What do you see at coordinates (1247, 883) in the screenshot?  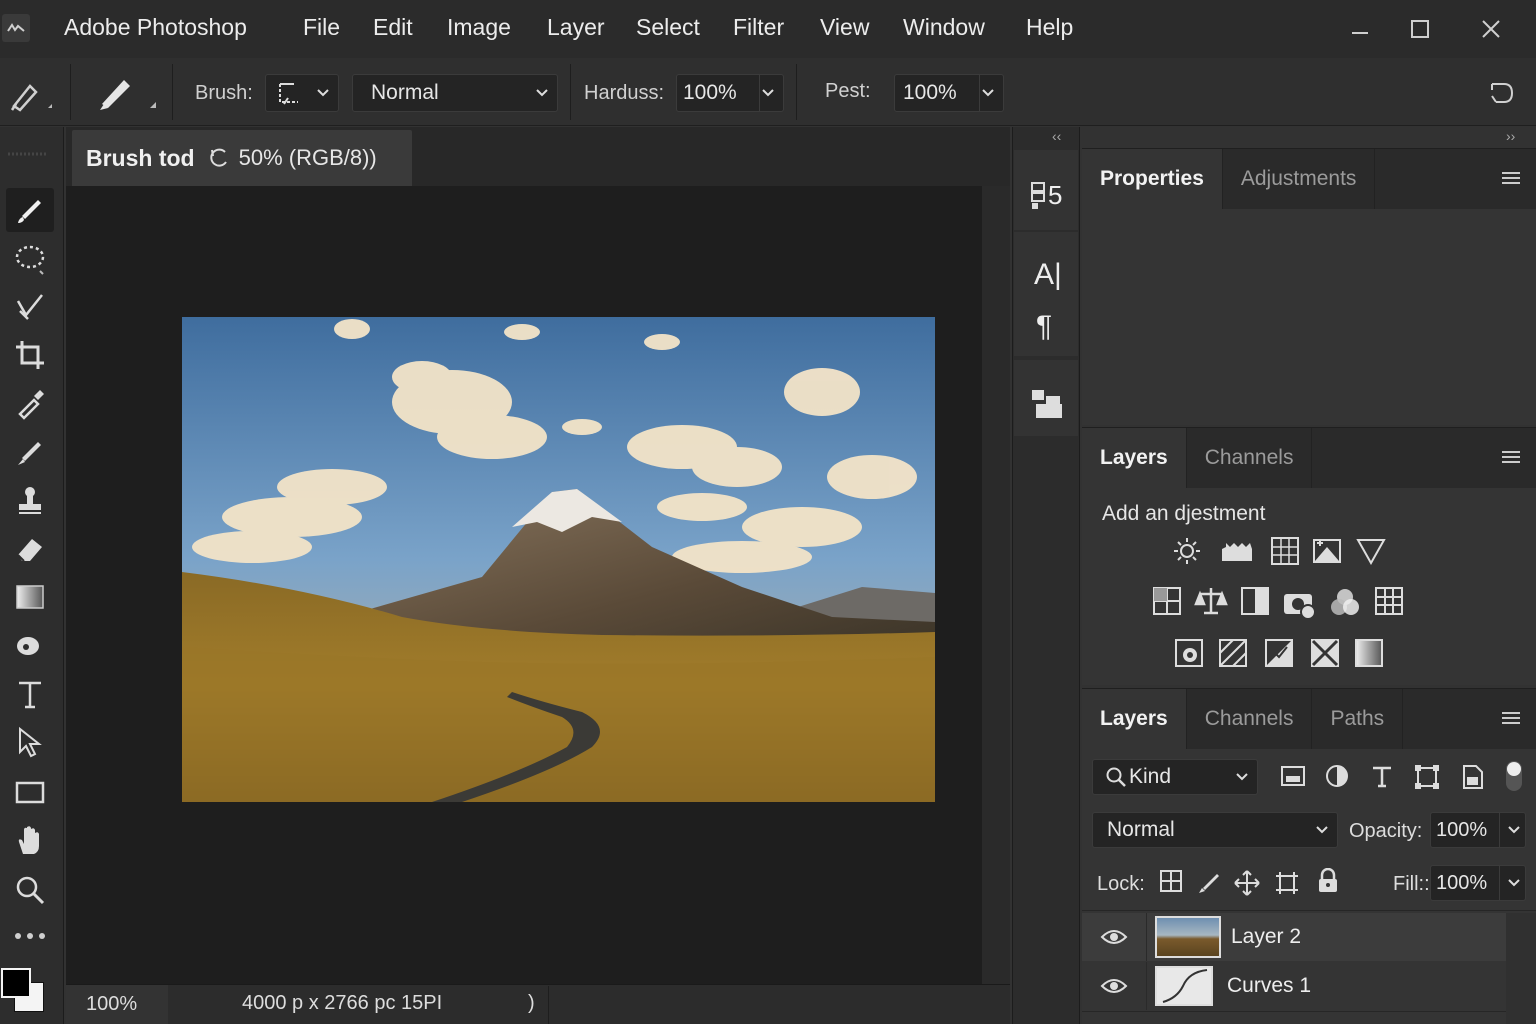 I see `lock-position-icon` at bounding box center [1247, 883].